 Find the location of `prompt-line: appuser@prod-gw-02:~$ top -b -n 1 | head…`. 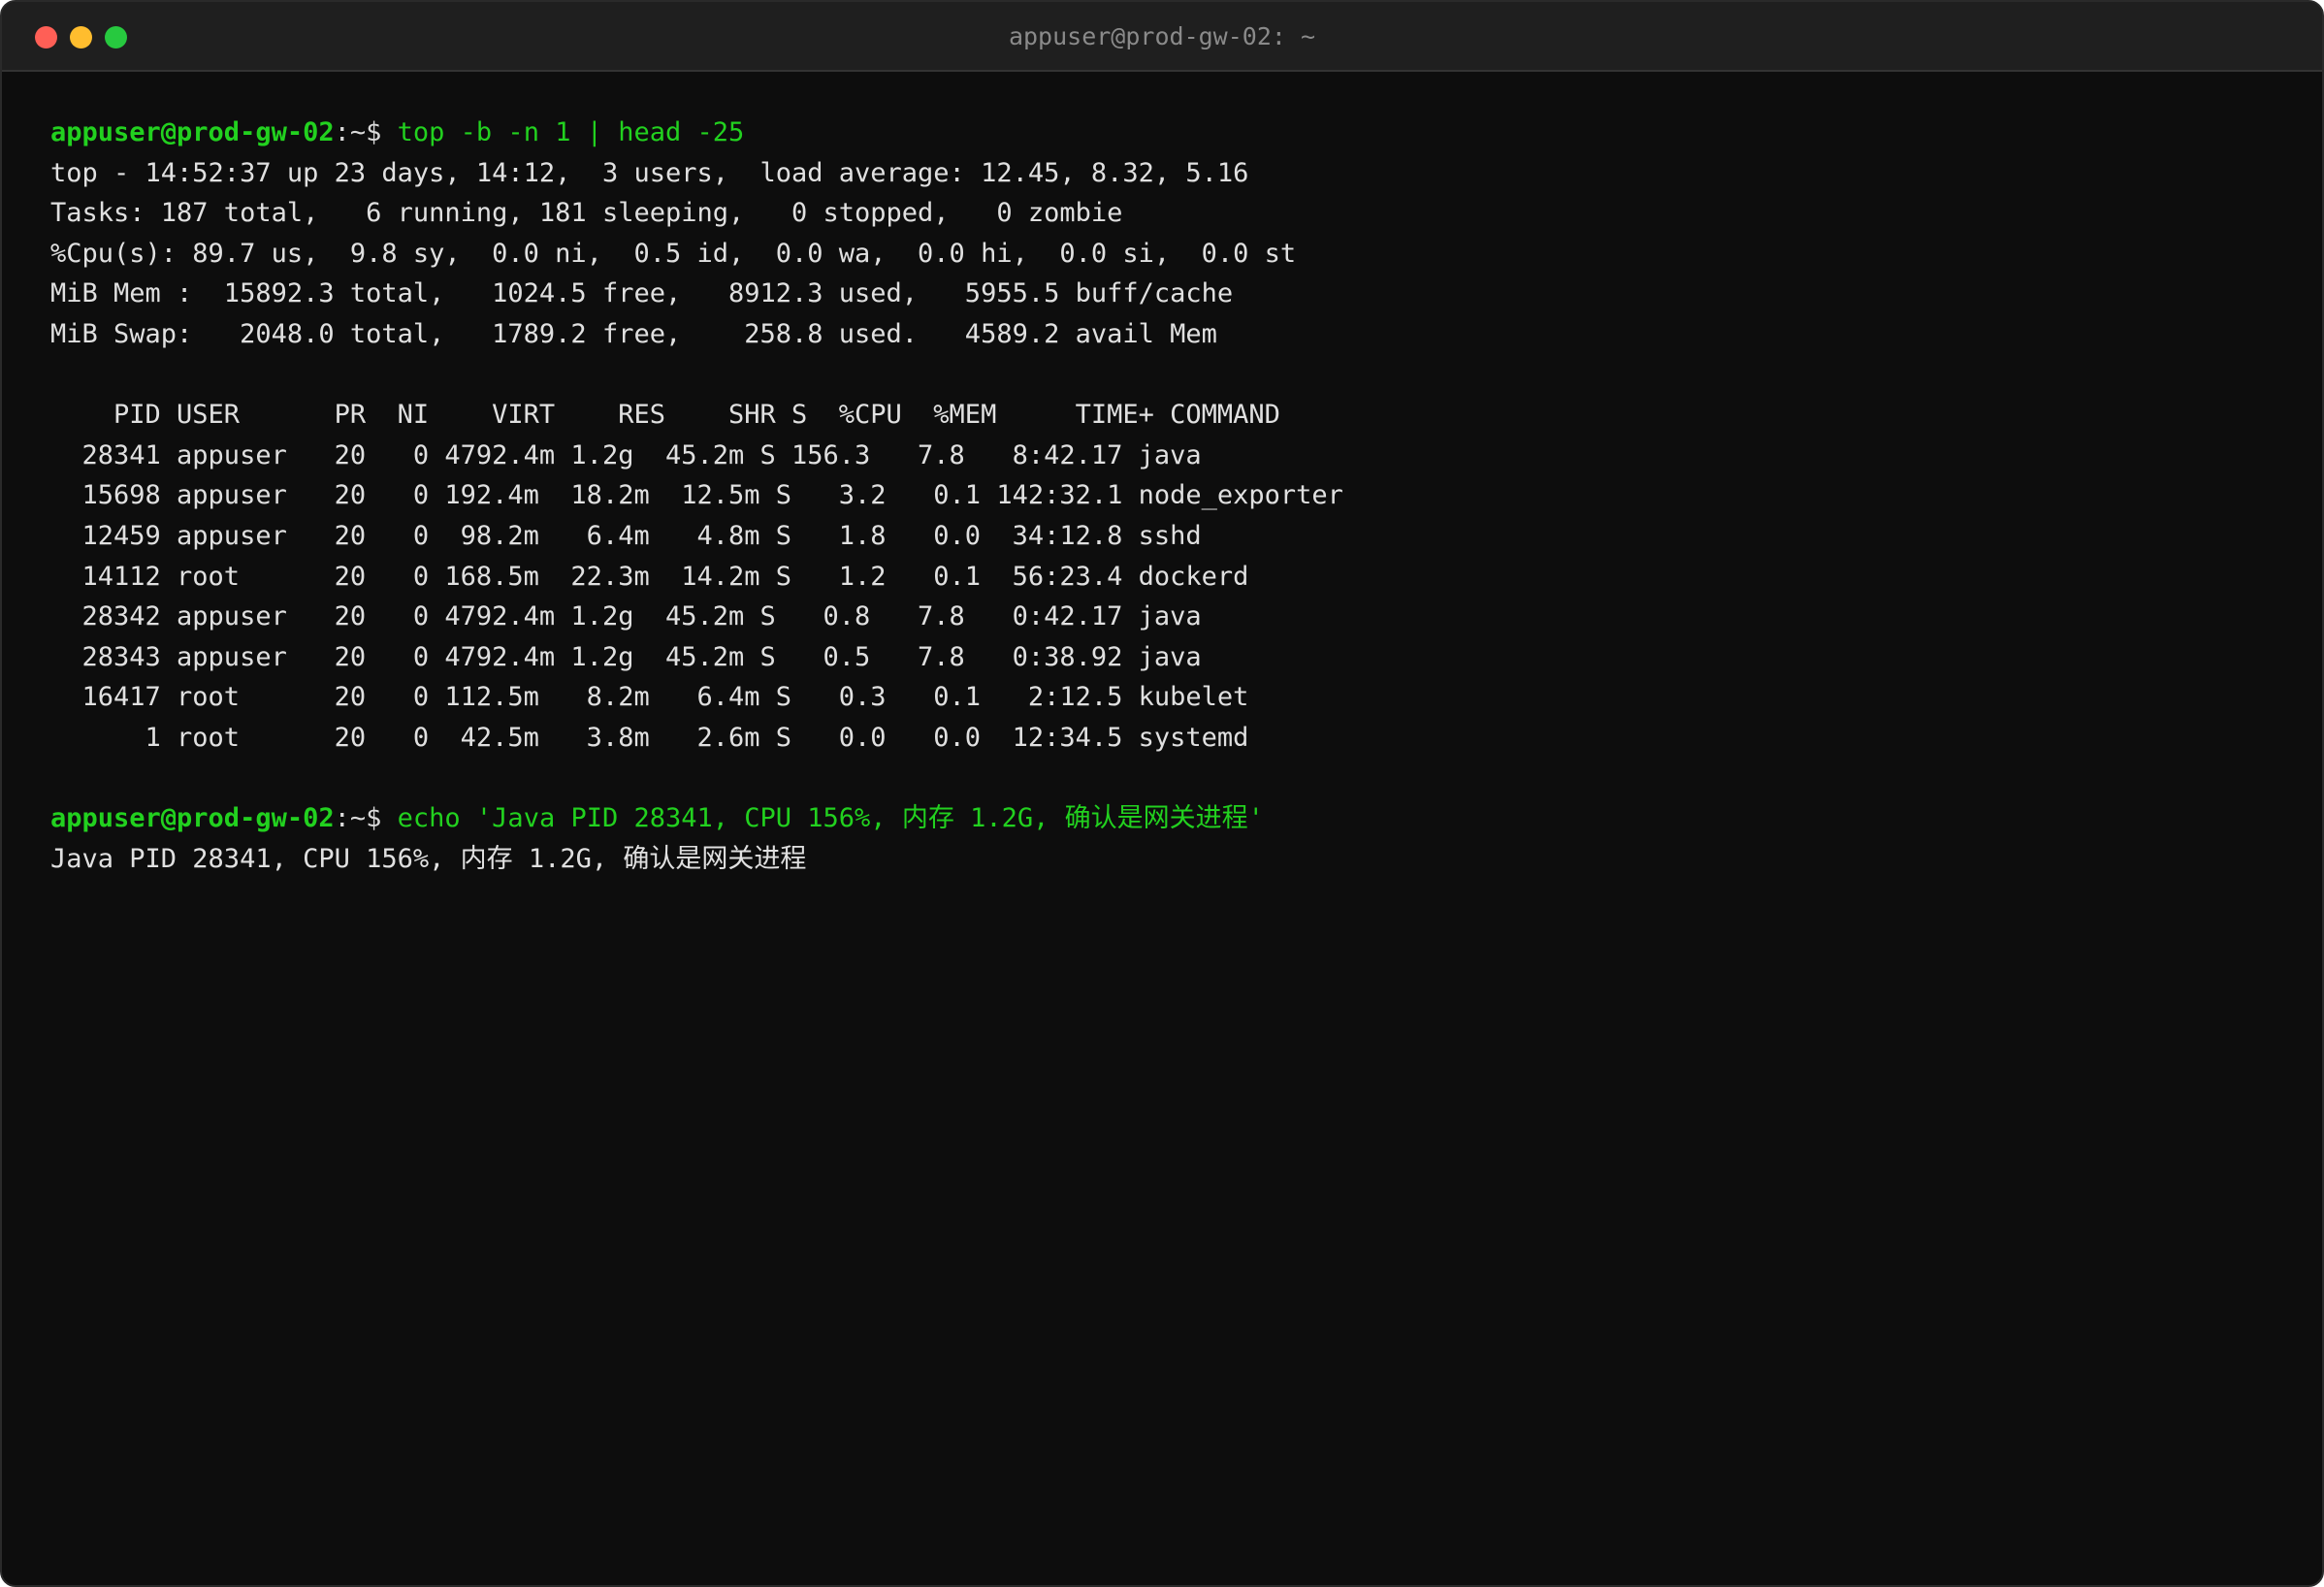

prompt-line: appuser@prod-gw-02:~$ top -b -n 1 | head… is located at coordinates (1166, 133).